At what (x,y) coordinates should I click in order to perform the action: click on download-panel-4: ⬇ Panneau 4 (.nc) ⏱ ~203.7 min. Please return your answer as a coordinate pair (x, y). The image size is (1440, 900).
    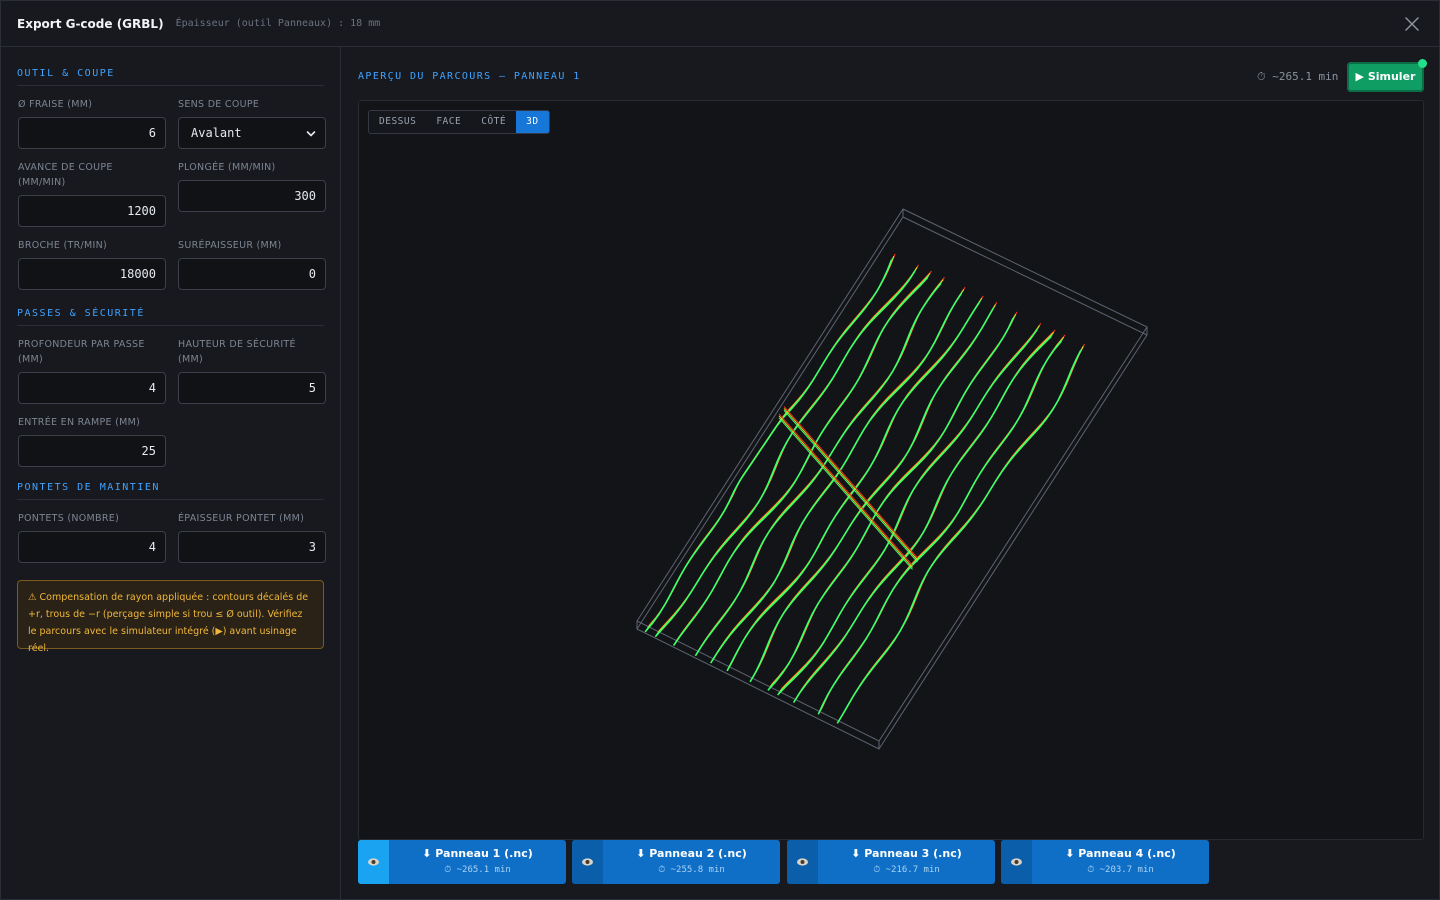
    Looking at the image, I should click on (1105, 862).